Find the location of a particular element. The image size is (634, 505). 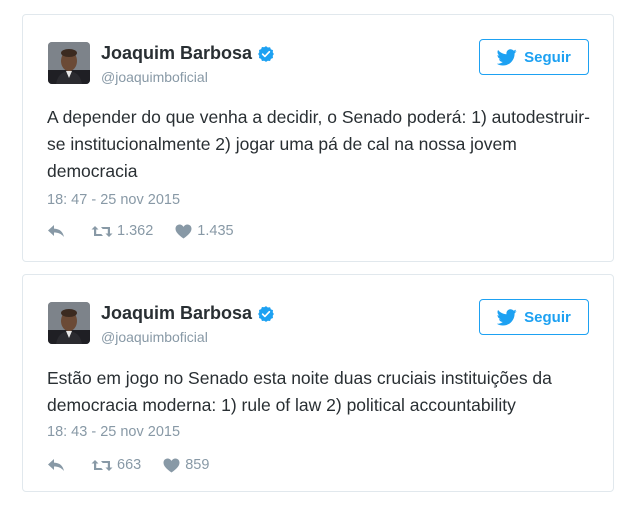

retweet-count: 663 is located at coordinates (129, 465).